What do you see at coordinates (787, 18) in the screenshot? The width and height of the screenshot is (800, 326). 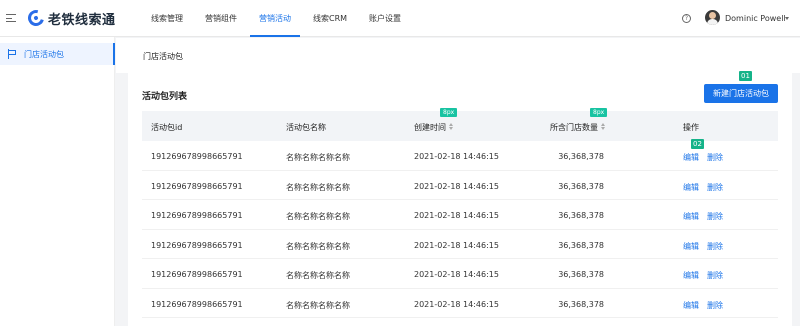 I see `chevron-down-icon` at bounding box center [787, 18].